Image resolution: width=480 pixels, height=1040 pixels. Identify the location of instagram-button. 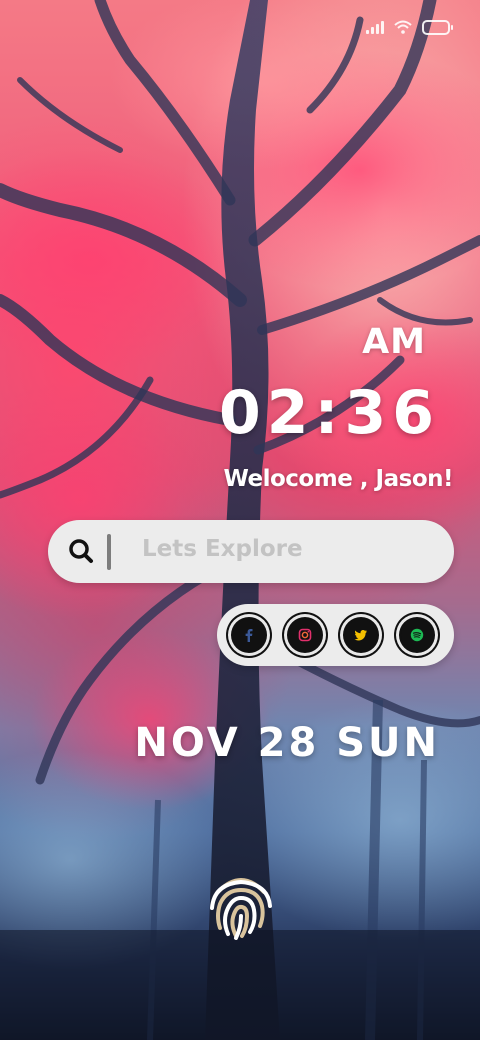
(305, 635).